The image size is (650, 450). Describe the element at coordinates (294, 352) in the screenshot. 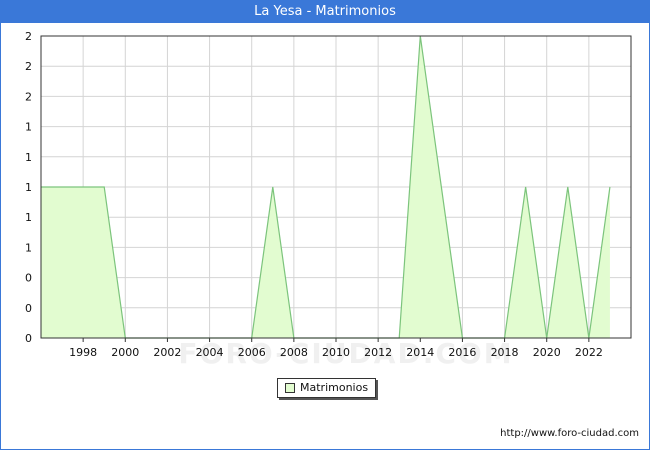

I see `x-tick-label: 2008` at that location.